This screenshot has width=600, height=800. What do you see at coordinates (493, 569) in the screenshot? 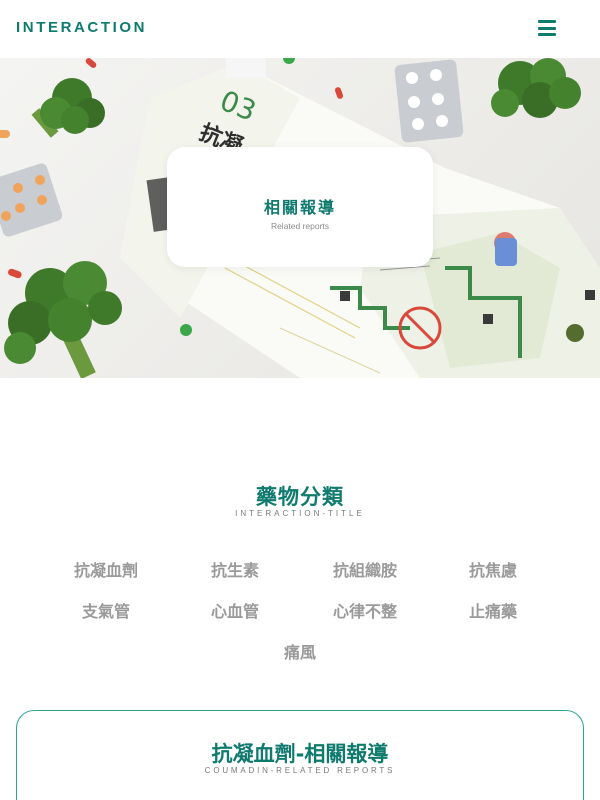
I see `category-anxiolytic: 抗焦慮` at bounding box center [493, 569].